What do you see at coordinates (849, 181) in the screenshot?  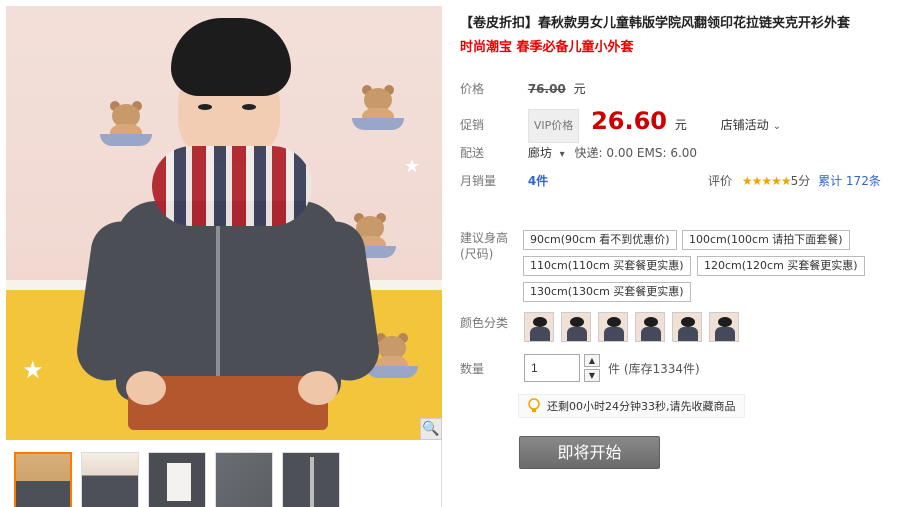 I see `review-count-link: 累计 172条` at bounding box center [849, 181].